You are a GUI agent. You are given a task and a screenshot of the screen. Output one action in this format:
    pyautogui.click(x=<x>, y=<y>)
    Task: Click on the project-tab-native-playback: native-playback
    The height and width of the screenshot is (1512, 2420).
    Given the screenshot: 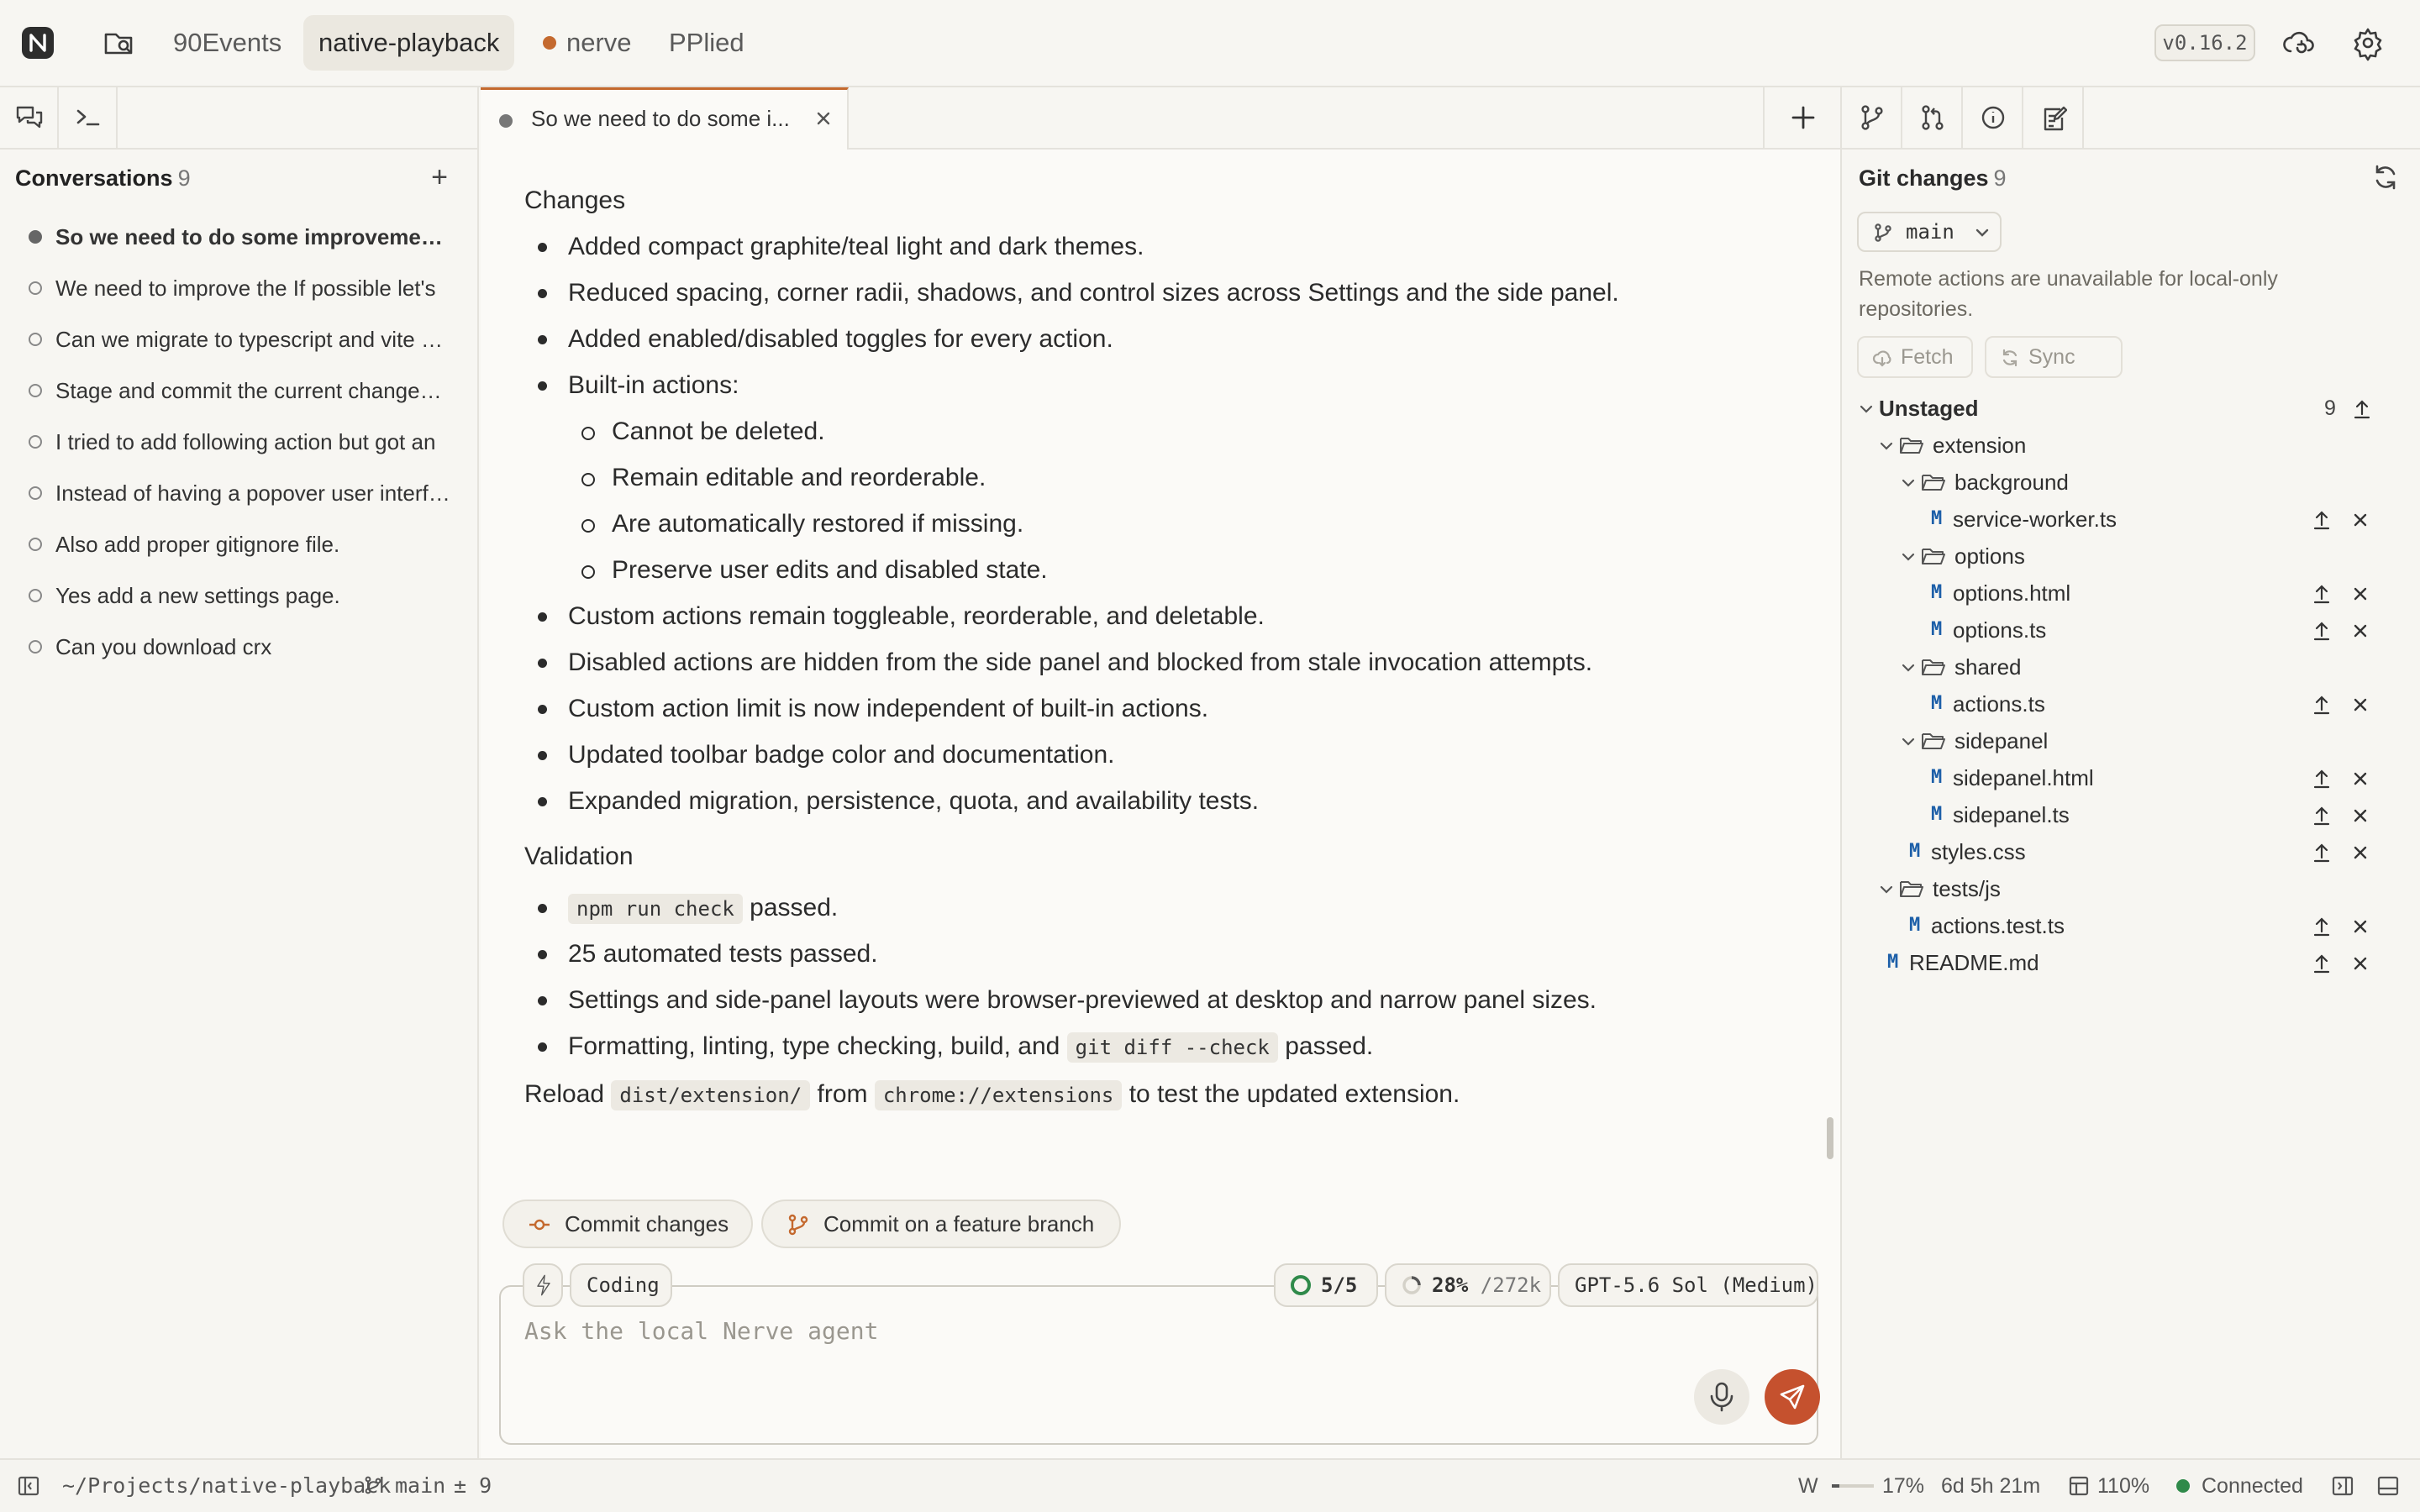 What is the action you would take?
    pyautogui.click(x=409, y=43)
    